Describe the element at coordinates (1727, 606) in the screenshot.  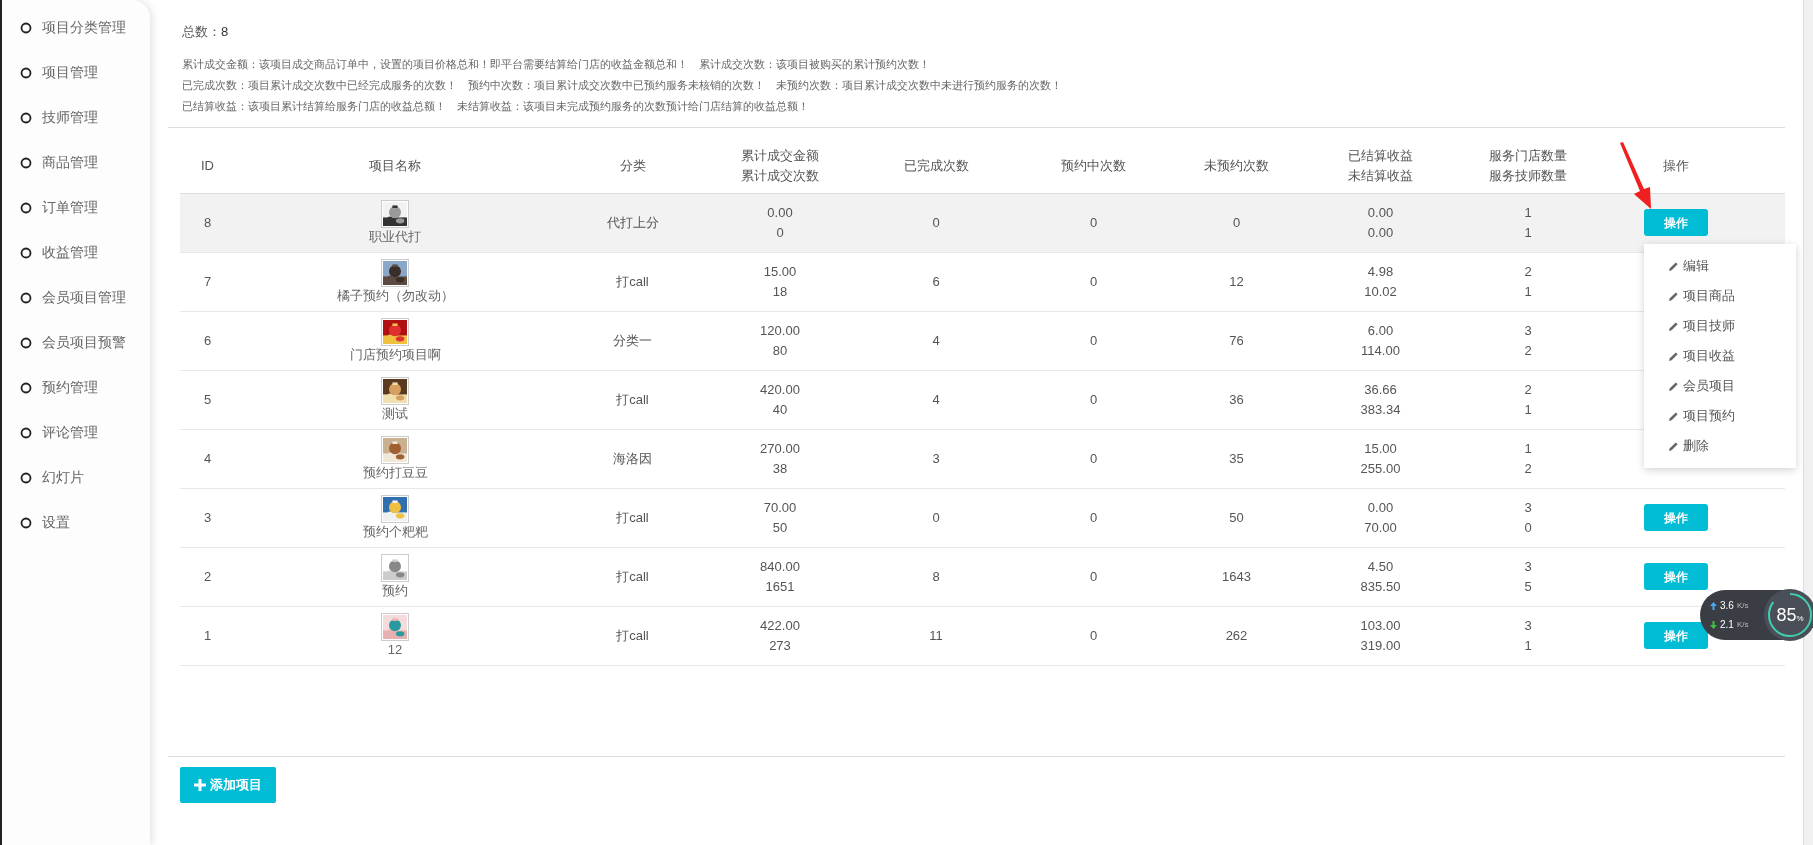
I see `upload-speed: 3.6` at that location.